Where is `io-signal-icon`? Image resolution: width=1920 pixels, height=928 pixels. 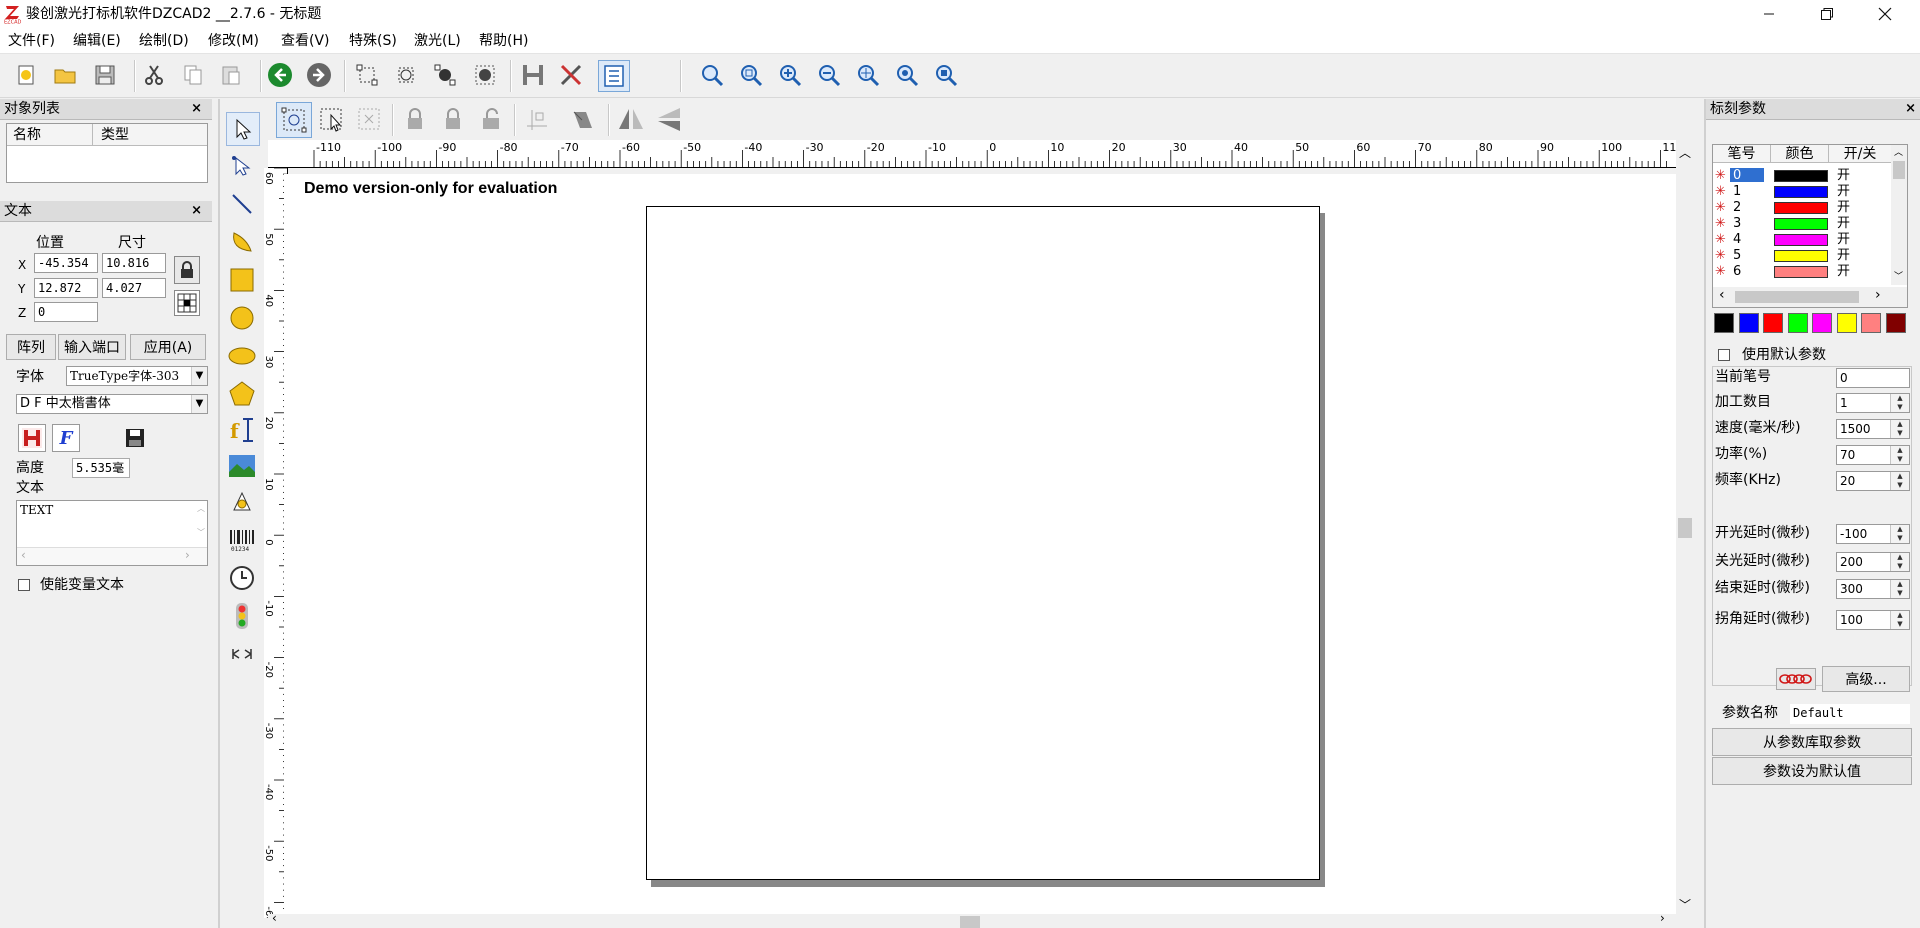
io-signal-icon is located at coordinates (242, 616).